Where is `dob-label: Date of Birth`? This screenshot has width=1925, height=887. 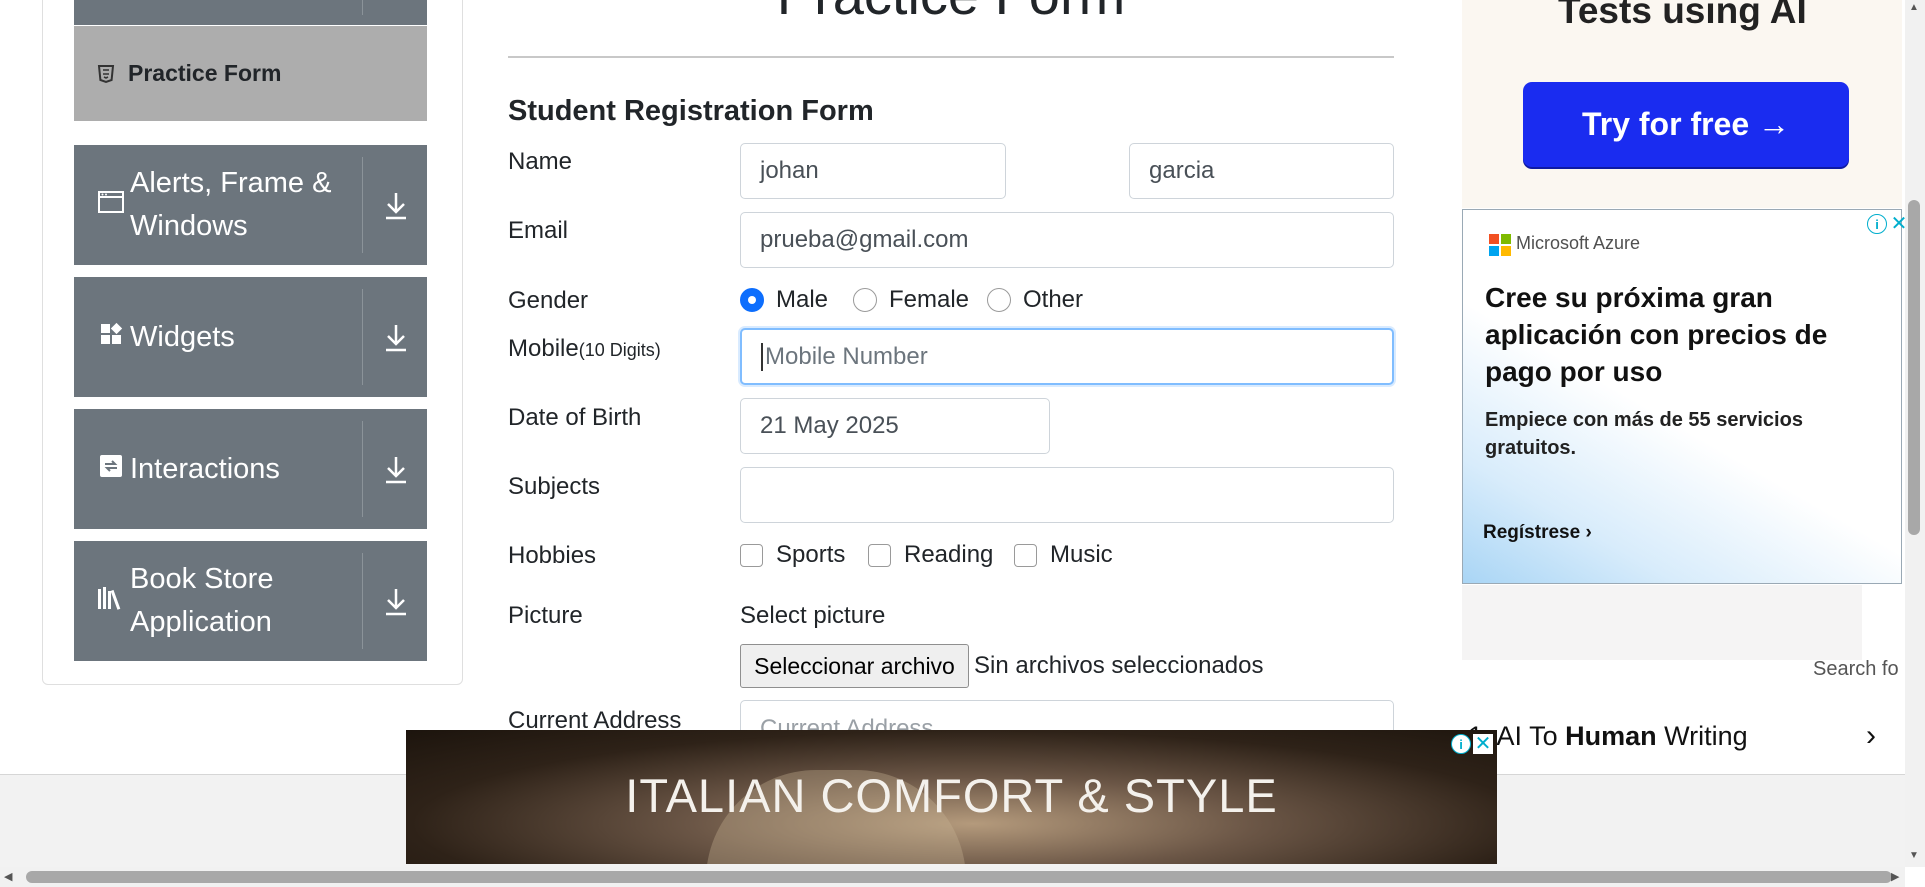
dob-label: Date of Birth is located at coordinates (575, 417).